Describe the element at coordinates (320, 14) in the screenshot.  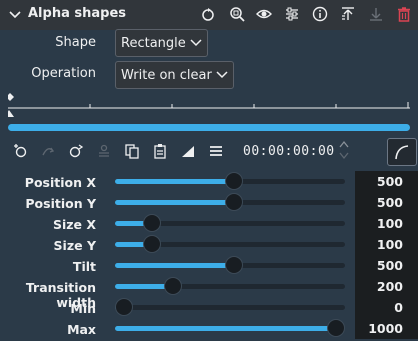
I see `info-icon` at that location.